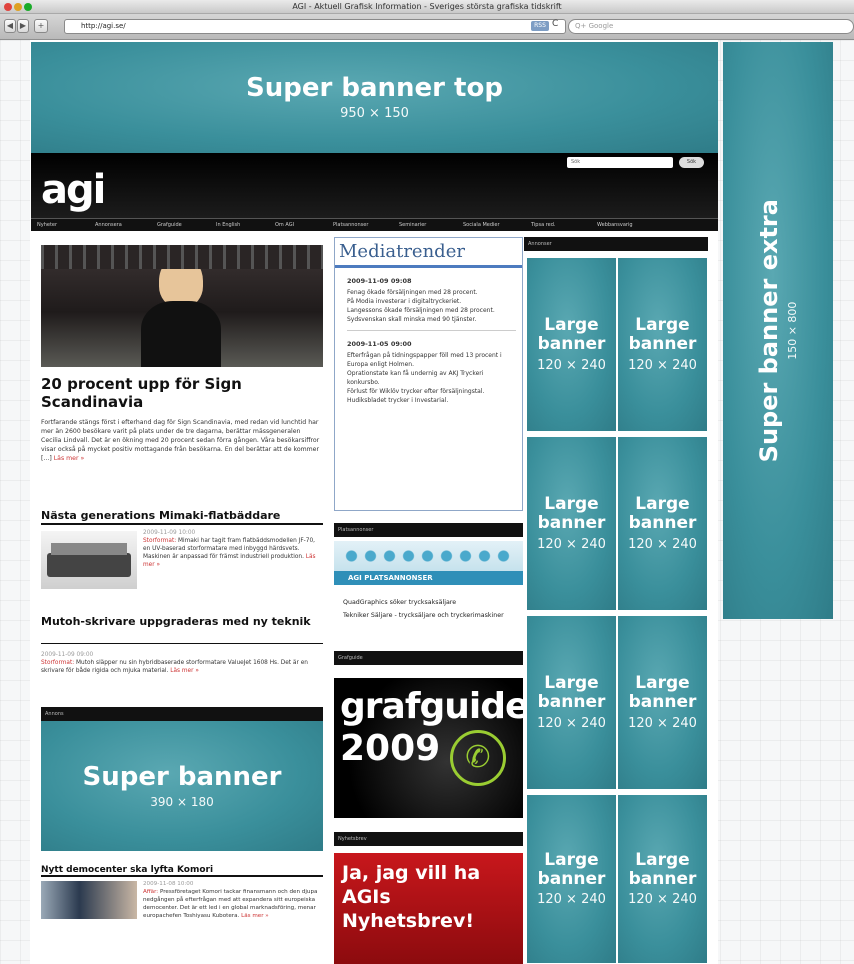 This screenshot has height=964, width=854. What do you see at coordinates (176, 393) in the screenshot?
I see `main-article-title: 20 procent upp för Sign Scandinavia` at bounding box center [176, 393].